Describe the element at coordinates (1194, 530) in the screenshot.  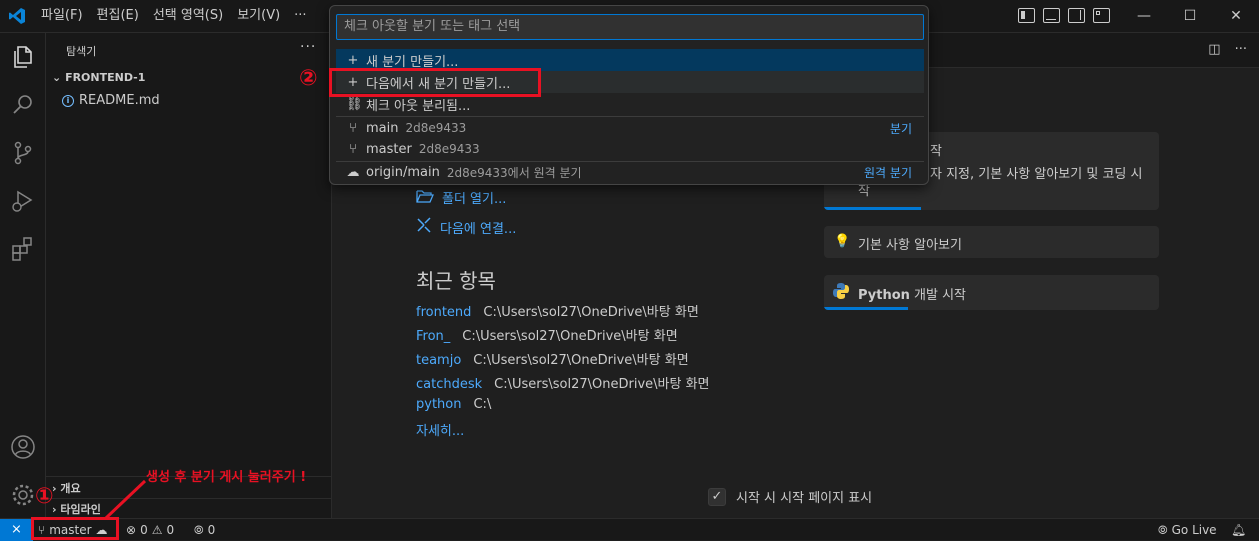
I see `go-live-label: Go Live` at that location.